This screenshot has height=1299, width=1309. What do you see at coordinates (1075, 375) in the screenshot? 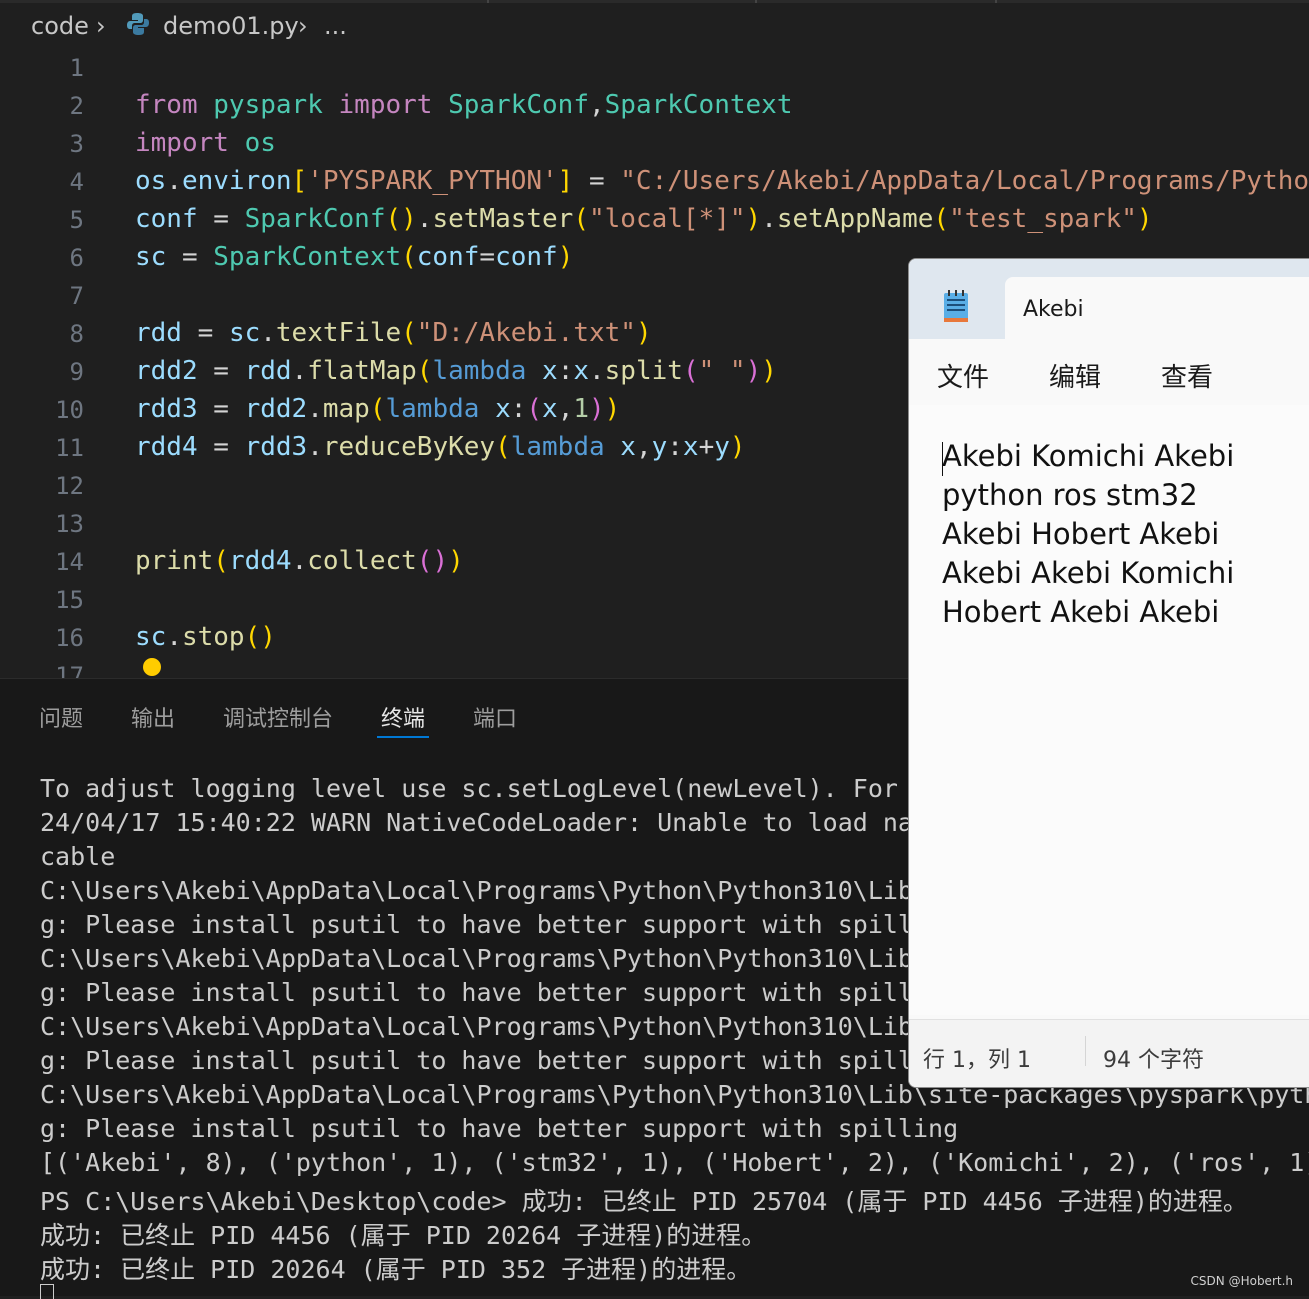
I see `menu-edit: 编辑` at bounding box center [1075, 375].